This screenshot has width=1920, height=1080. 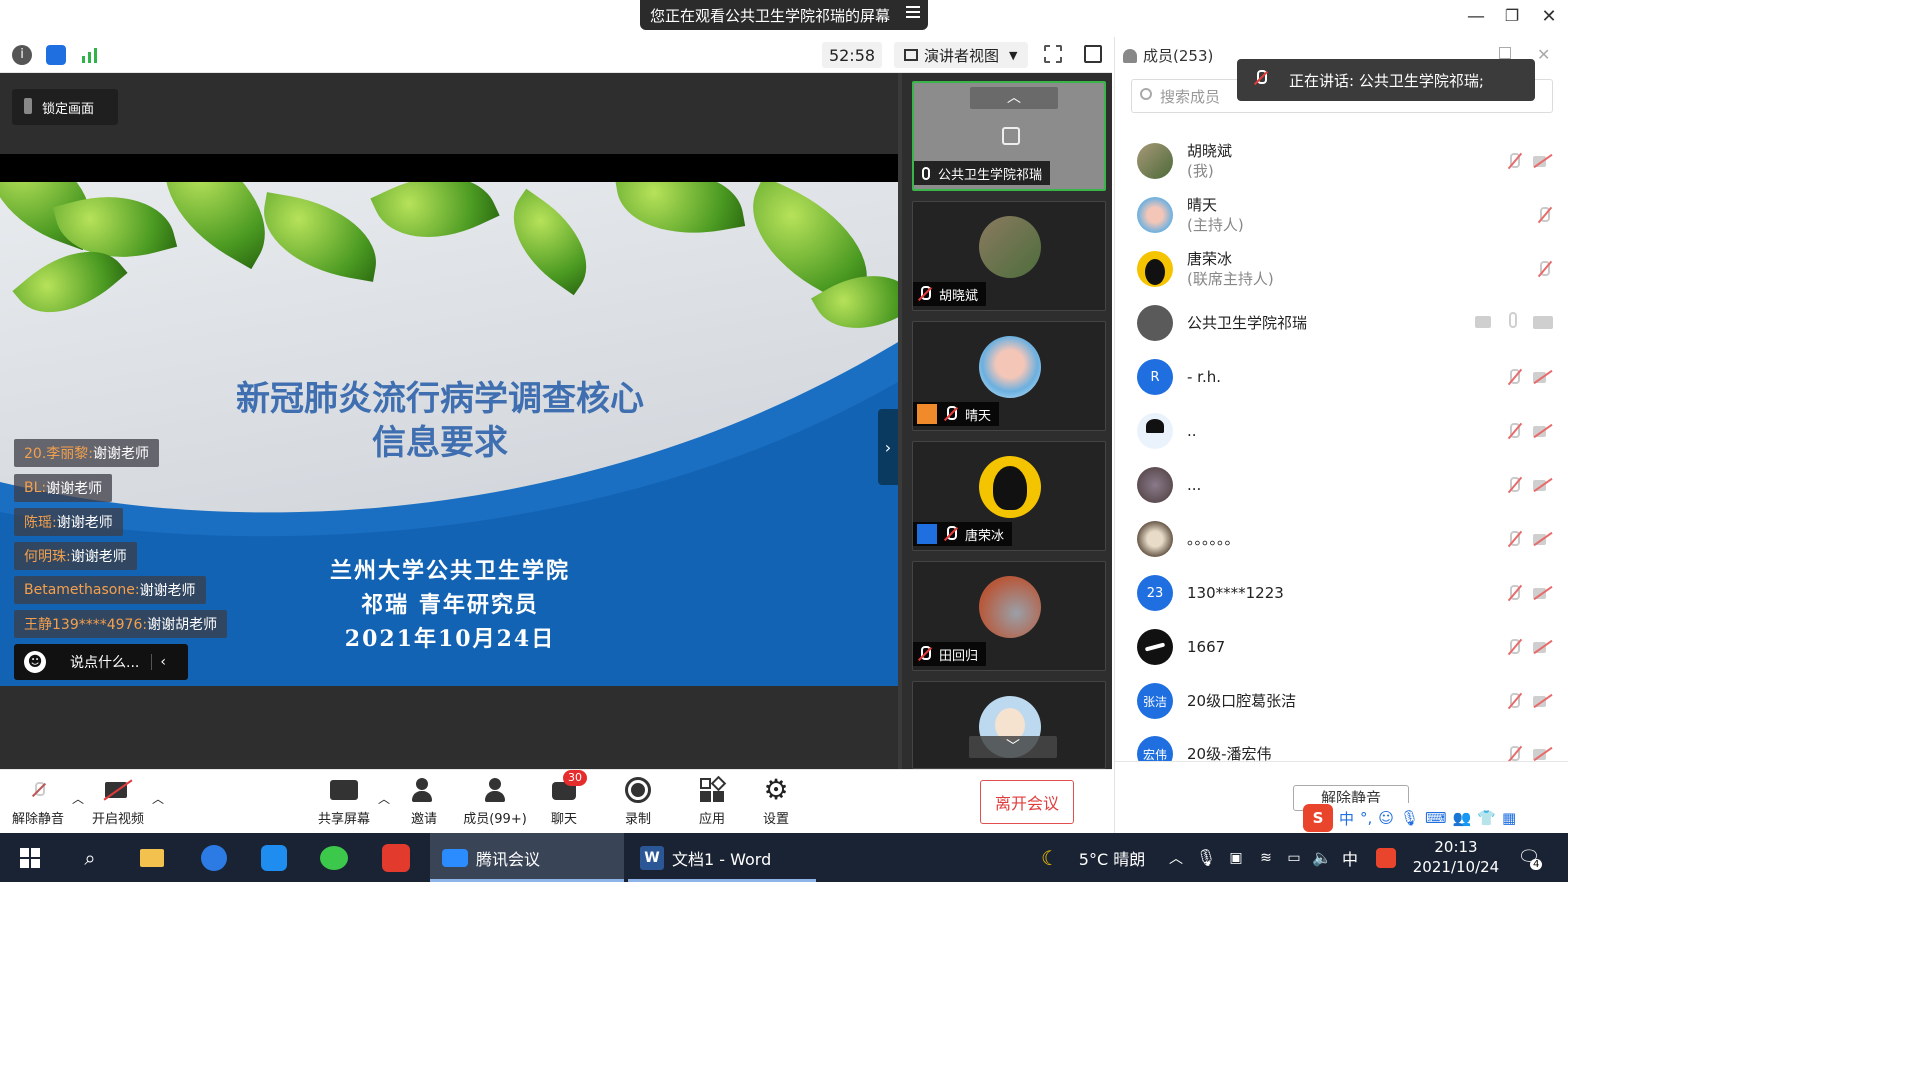 What do you see at coordinates (495, 801) in the screenshot?
I see `members-button: 成员(99+)` at bounding box center [495, 801].